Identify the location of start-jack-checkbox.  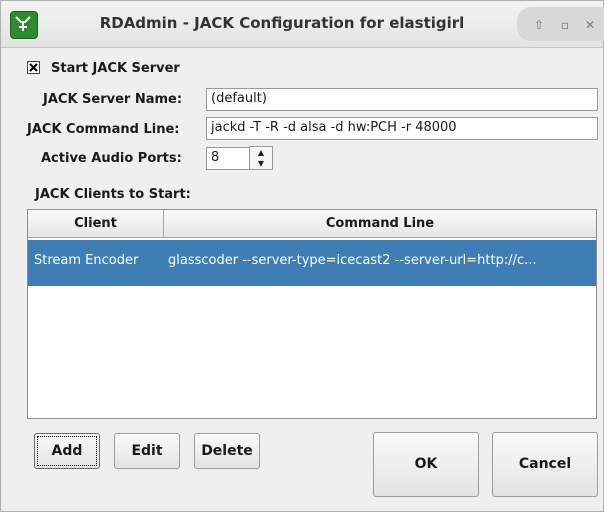
(33, 67).